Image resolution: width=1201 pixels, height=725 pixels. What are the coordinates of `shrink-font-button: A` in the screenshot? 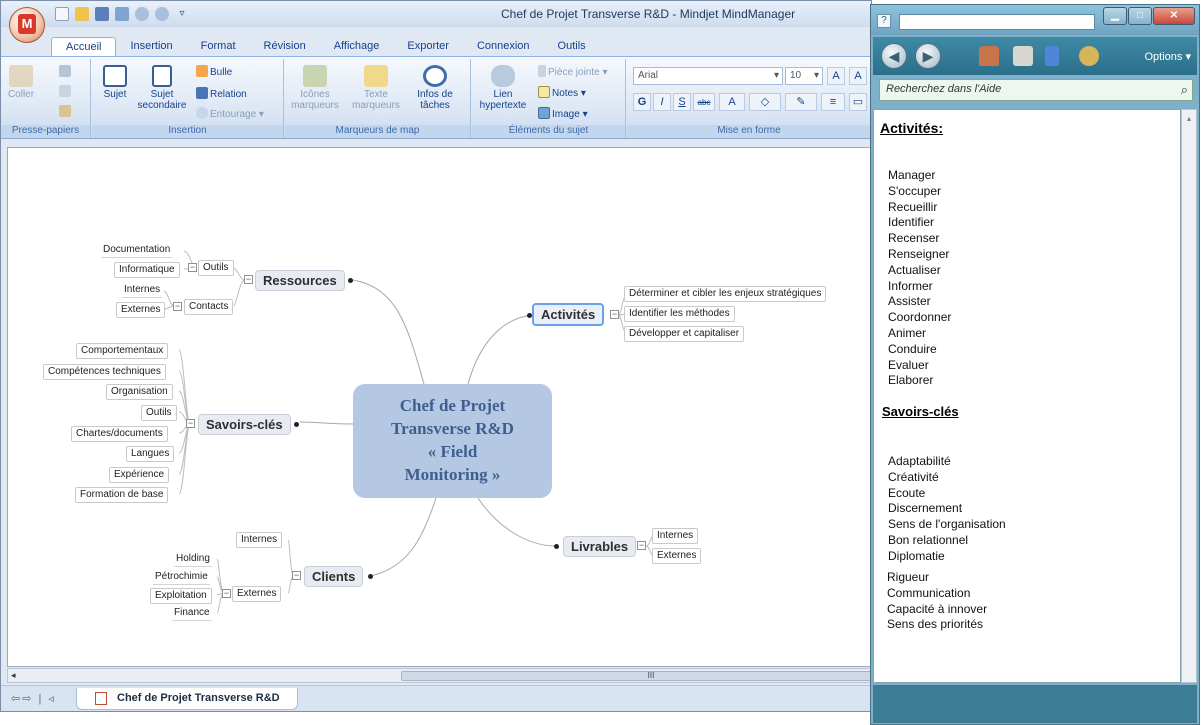 It's located at (858, 76).